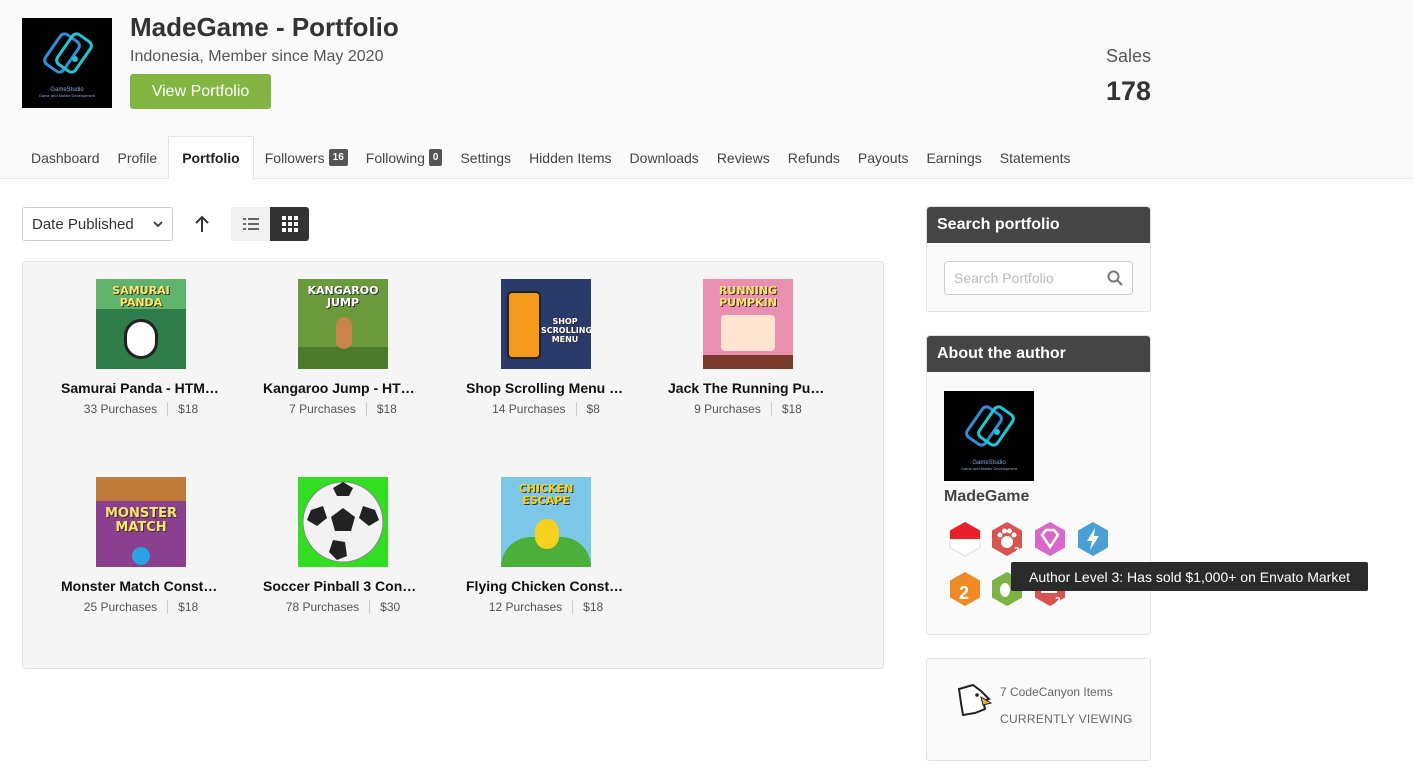  I want to click on tab-followers: Followers 16, so click(306, 157).